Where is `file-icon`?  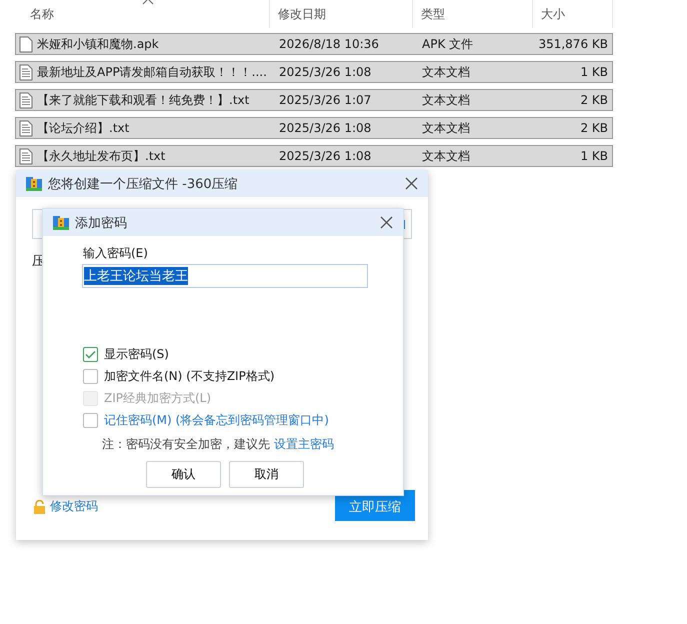
file-icon is located at coordinates (26, 44).